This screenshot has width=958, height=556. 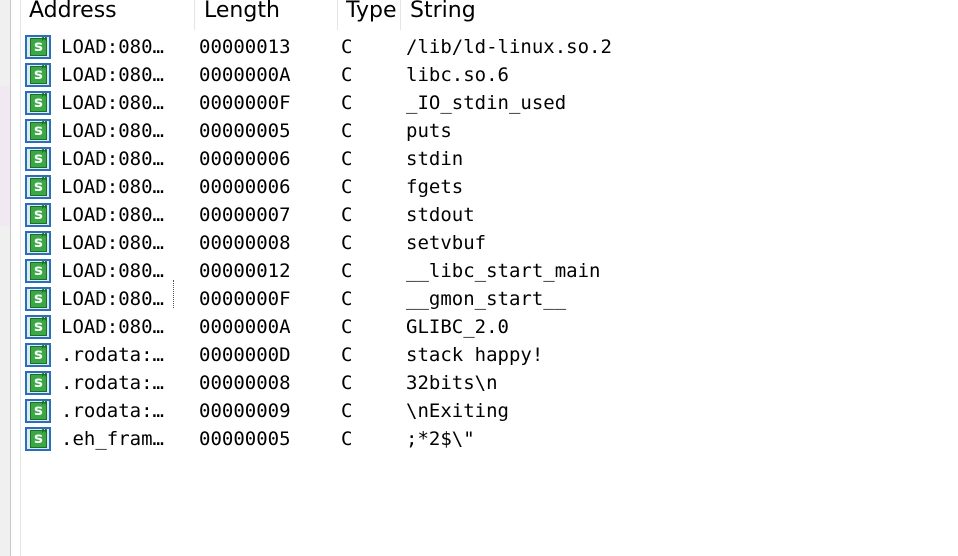 I want to click on string-row: s” LOAD:080… 0000000F C _IO_stdin_used, so click(x=489, y=103).